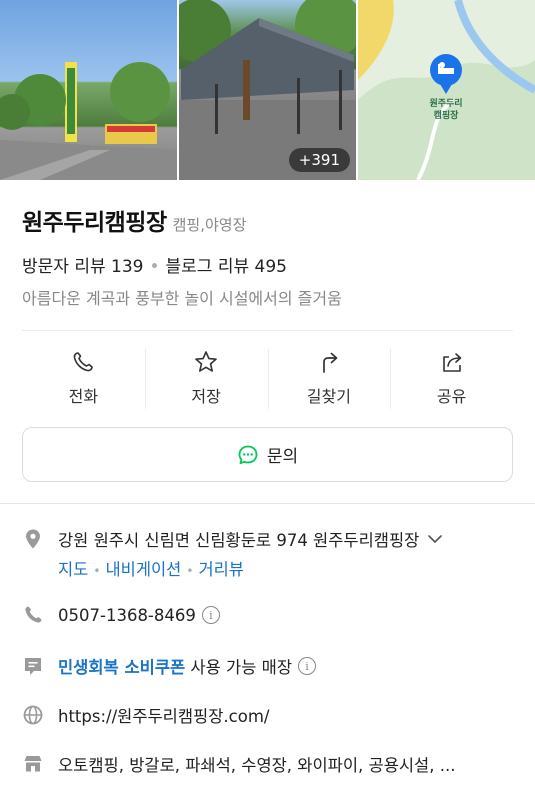 The image size is (535, 800). Describe the element at coordinates (226, 267) in the screenshot. I see `blog-review-count: 블로그 리뷰 495` at that location.